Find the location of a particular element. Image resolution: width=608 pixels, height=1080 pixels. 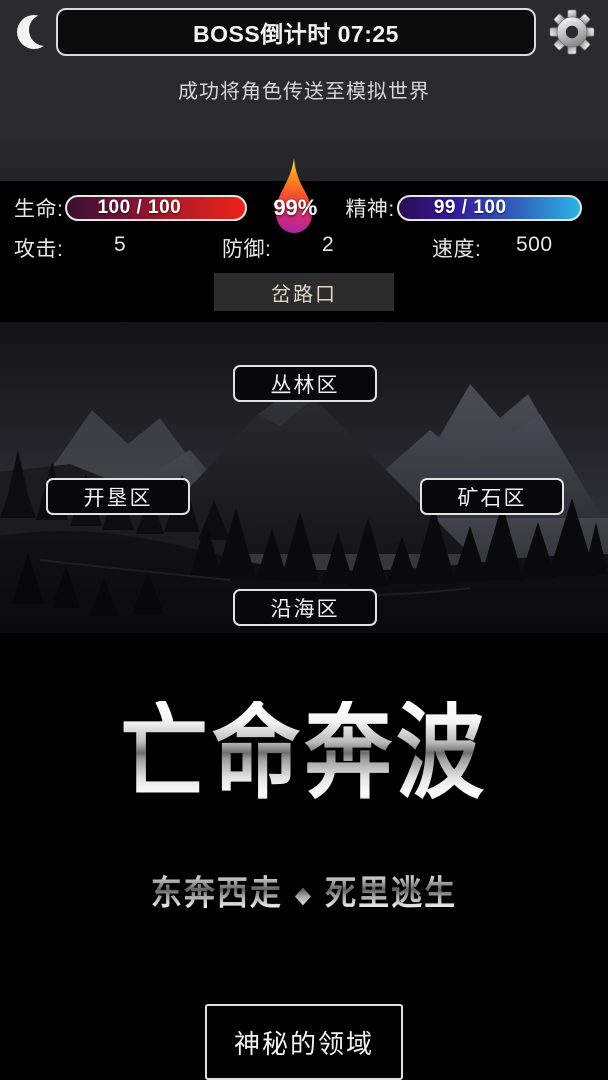

hp-label: 生命: is located at coordinates (39, 209).